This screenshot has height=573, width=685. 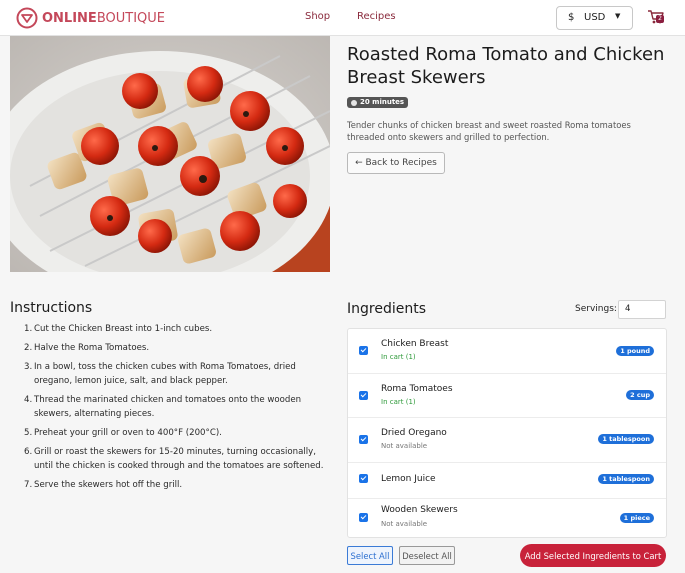 What do you see at coordinates (408, 479) in the screenshot?
I see `ingredient-name: Lemon Juice` at bounding box center [408, 479].